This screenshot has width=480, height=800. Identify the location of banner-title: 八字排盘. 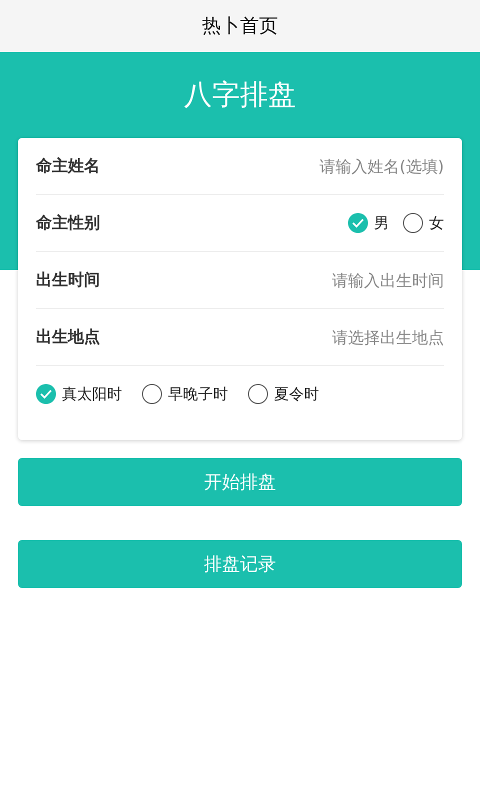
(240, 95).